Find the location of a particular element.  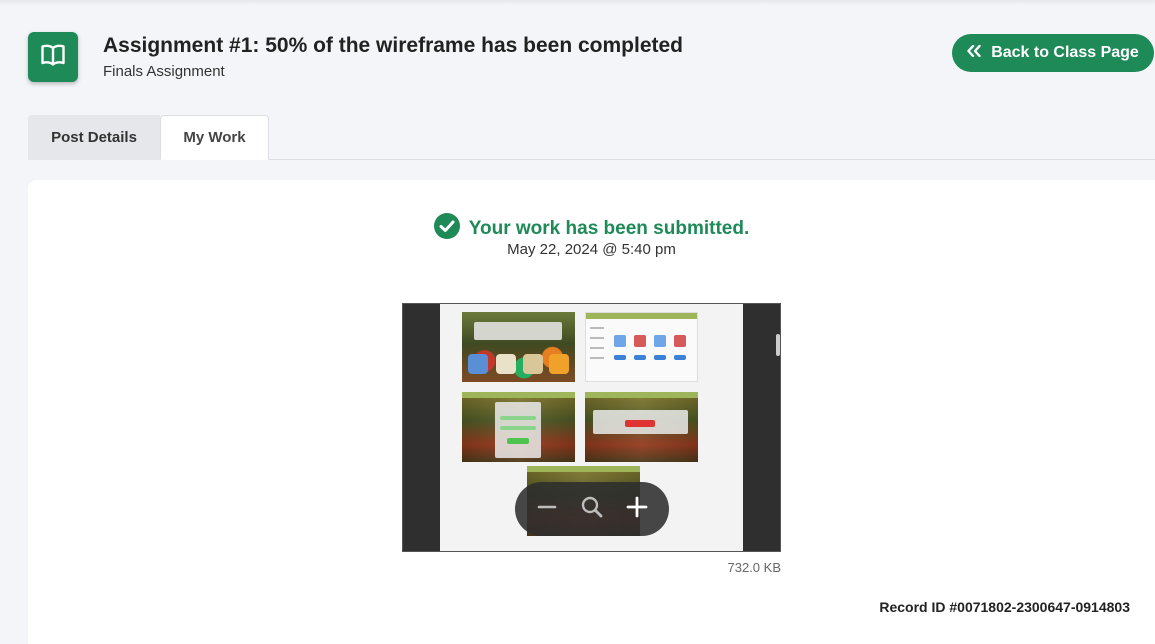

submission-date: May 22, 2024 @ 5:40 pm is located at coordinates (591, 249).